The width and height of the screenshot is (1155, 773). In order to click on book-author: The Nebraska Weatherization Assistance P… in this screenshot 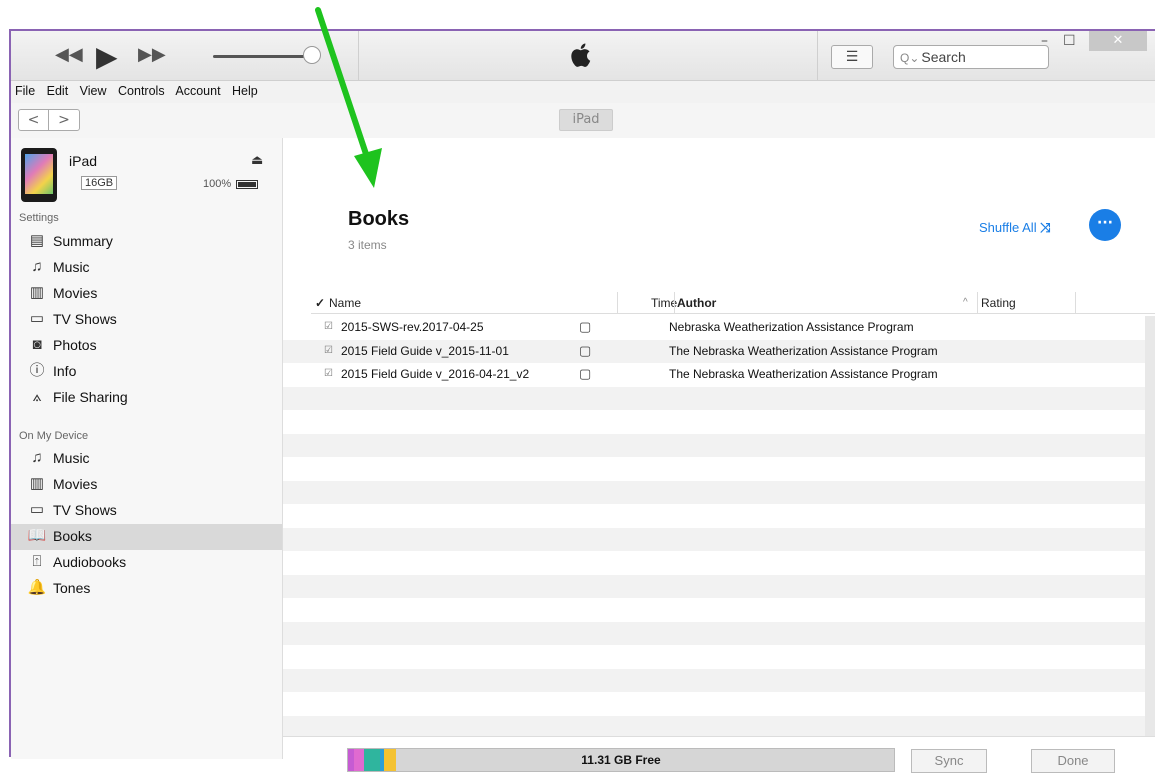, I will do `click(803, 374)`.